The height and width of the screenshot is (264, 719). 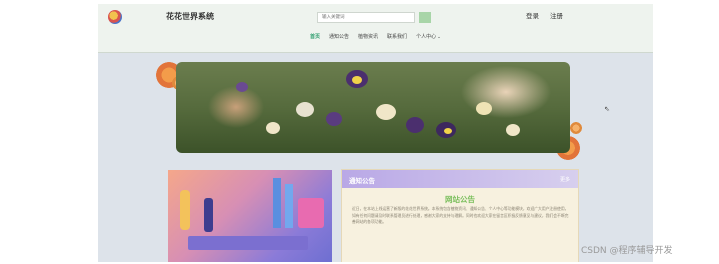 I want to click on notice-body-title: 网站公告, so click(x=460, y=199).